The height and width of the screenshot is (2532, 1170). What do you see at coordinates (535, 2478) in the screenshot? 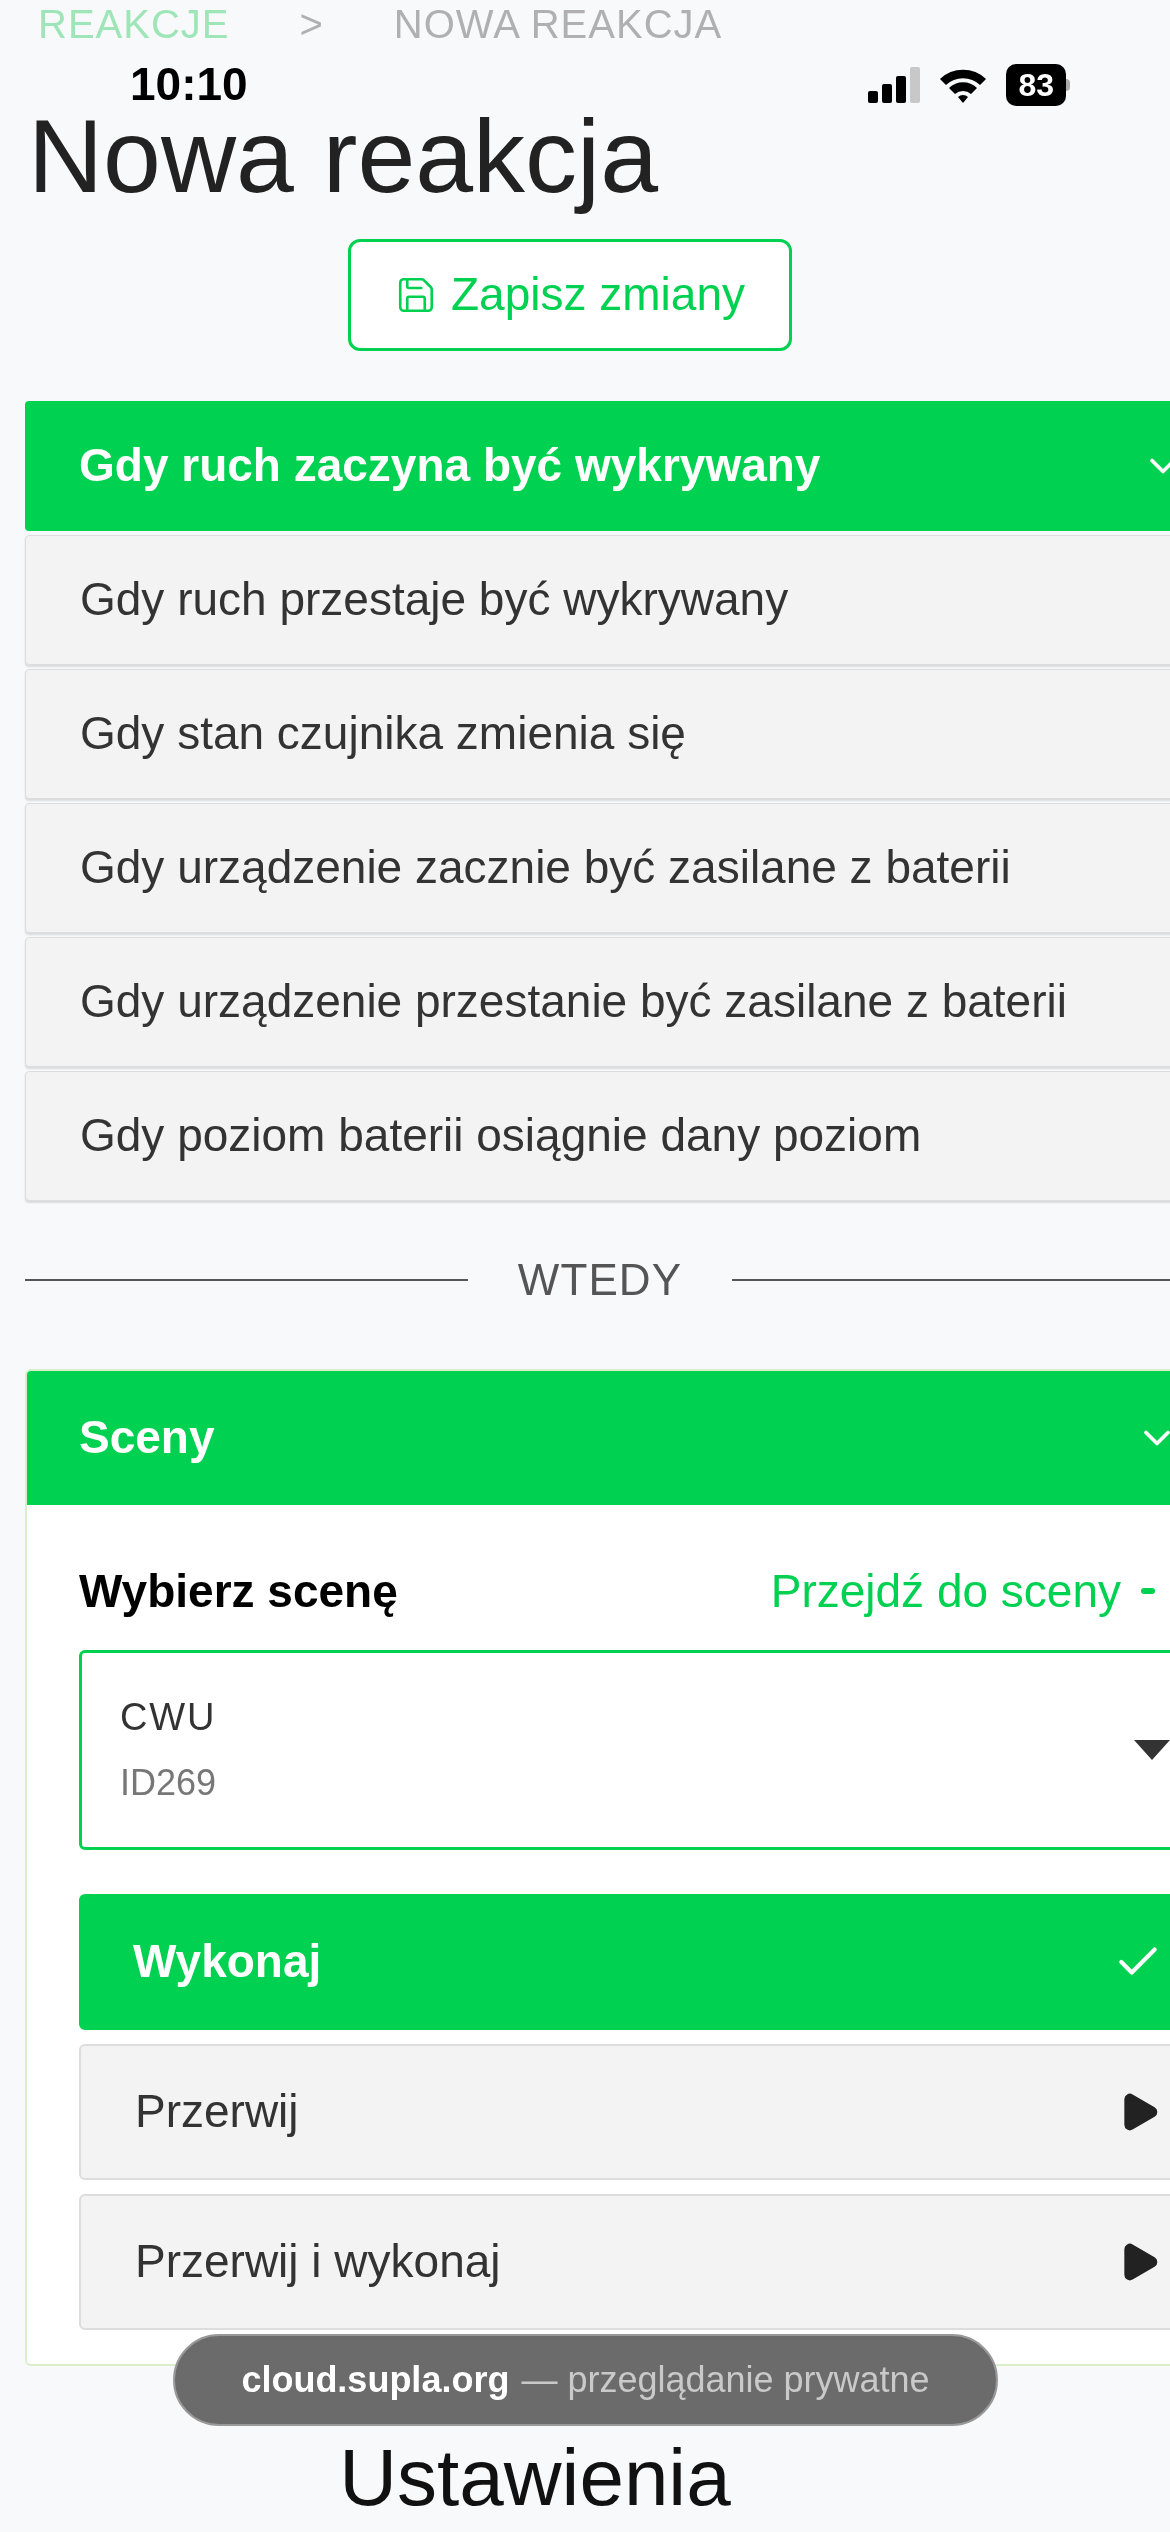
I see `section-title: Ustawienia` at bounding box center [535, 2478].